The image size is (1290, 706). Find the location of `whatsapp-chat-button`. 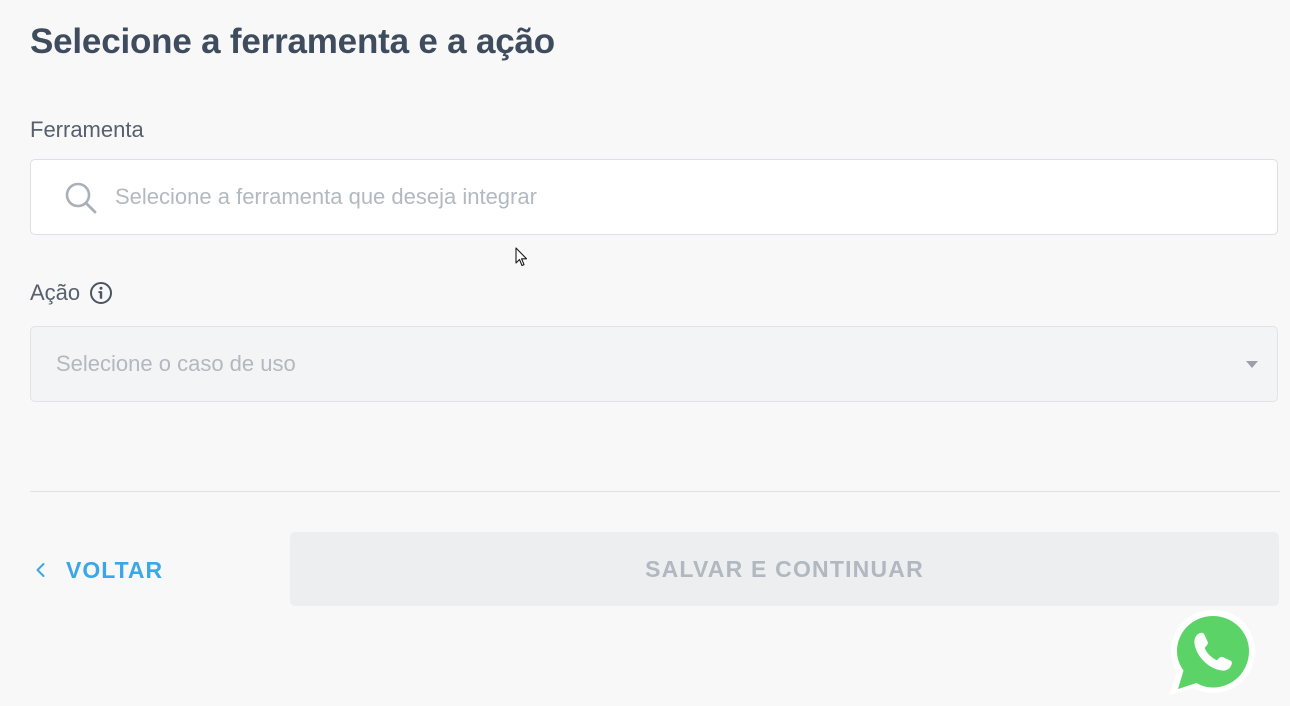

whatsapp-chat-button is located at coordinates (1213, 653).